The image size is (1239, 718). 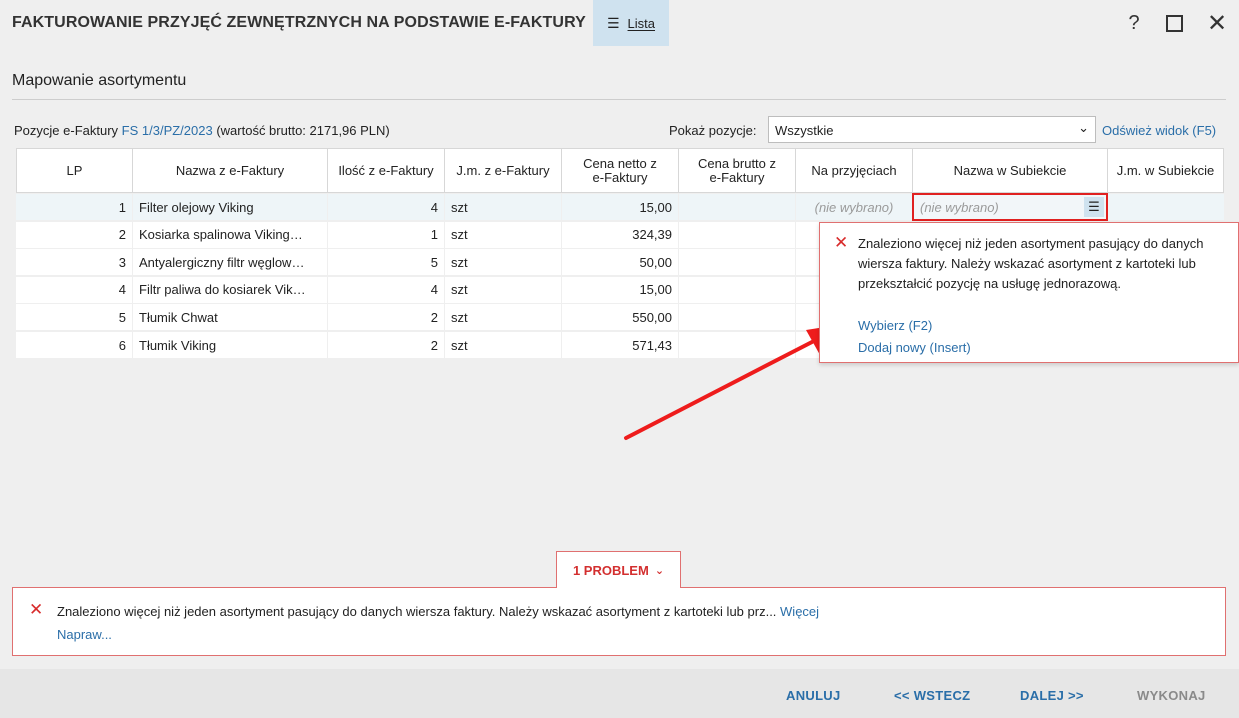 I want to click on invoice-document-link: FS 1/3/PZ/2023, so click(x=167, y=130).